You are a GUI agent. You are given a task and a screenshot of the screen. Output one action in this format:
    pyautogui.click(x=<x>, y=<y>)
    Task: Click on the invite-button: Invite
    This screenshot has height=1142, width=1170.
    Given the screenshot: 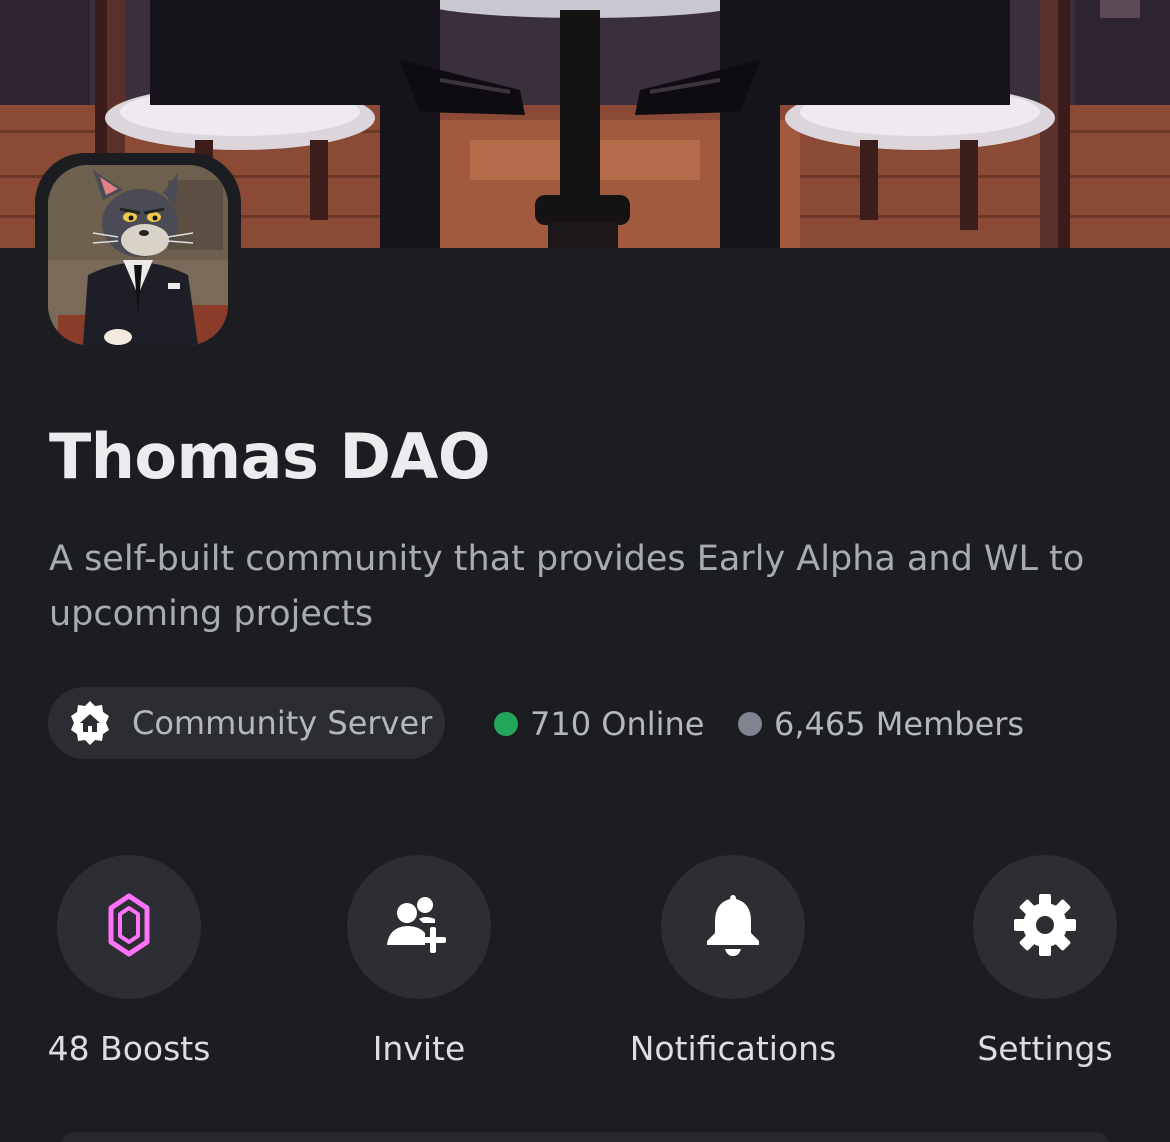 What is the action you would take?
    pyautogui.click(x=419, y=961)
    